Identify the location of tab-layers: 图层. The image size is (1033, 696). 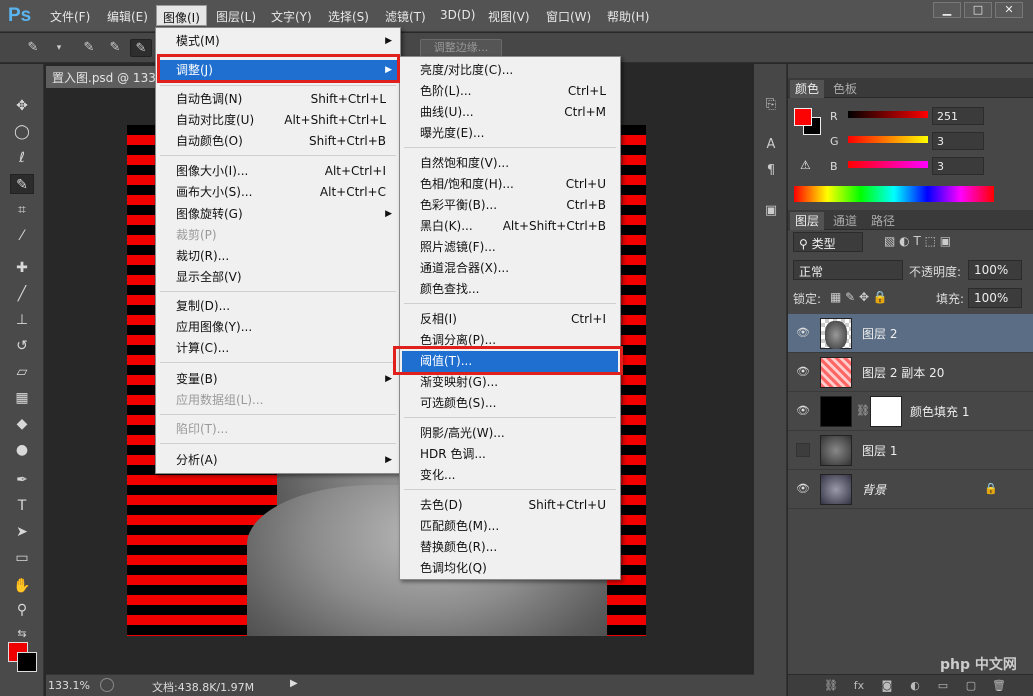
(807, 221).